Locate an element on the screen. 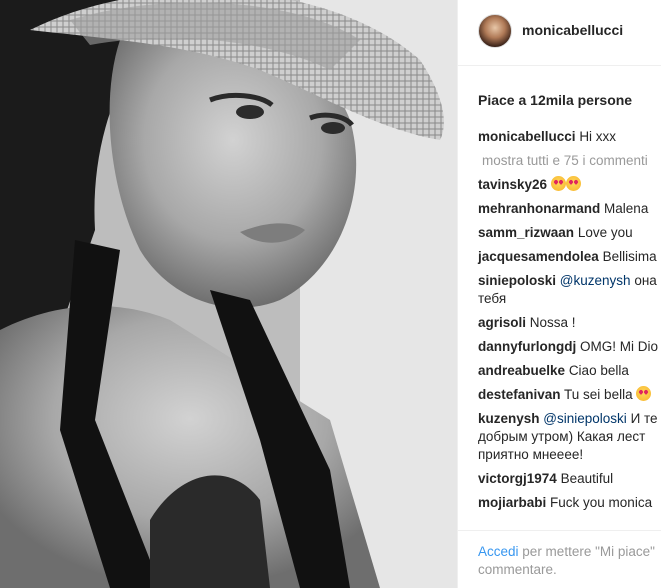 This screenshot has height=588, width=661. comment-mention: @kuzenysh is located at coordinates (595, 280).